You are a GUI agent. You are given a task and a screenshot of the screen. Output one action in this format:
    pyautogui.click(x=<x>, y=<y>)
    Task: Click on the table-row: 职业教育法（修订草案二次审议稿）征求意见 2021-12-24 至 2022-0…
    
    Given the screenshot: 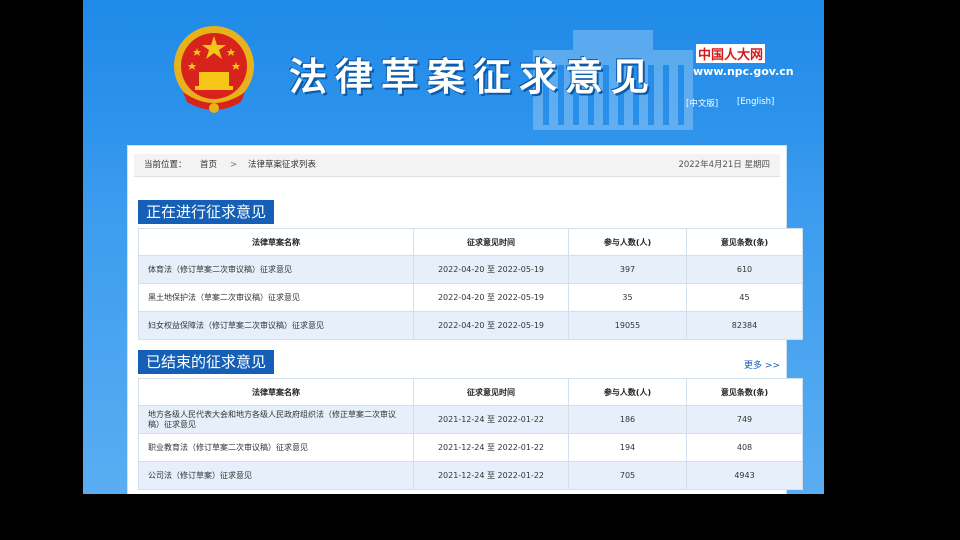 What is the action you would take?
    pyautogui.click(x=470, y=447)
    